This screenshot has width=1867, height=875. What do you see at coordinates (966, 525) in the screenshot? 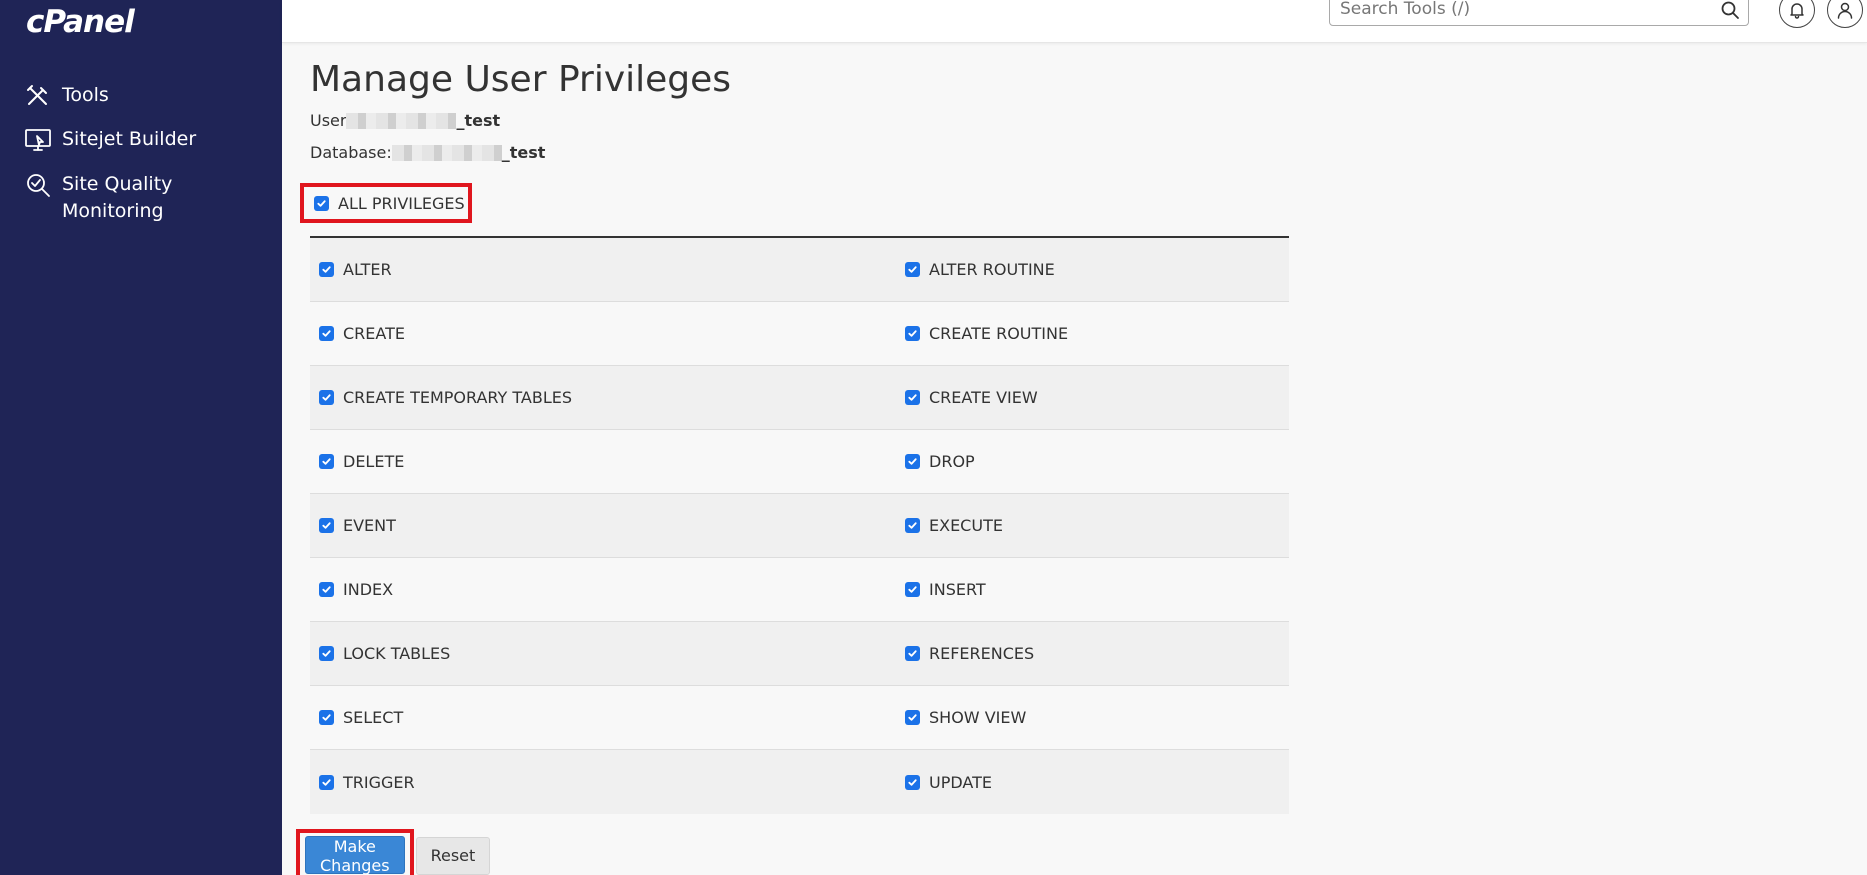
I see `privilege-label: EXECUTE` at bounding box center [966, 525].